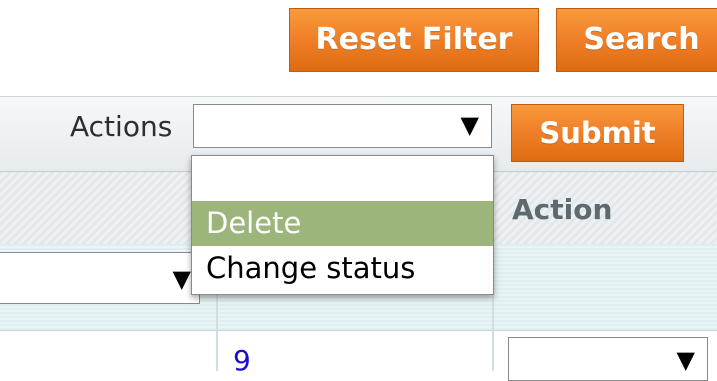  What do you see at coordinates (342, 126) in the screenshot?
I see `actions-select: ▼` at bounding box center [342, 126].